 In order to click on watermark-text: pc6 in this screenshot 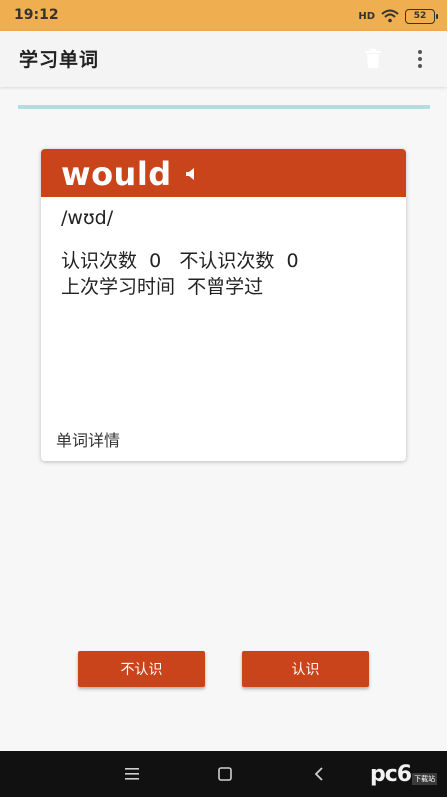, I will do `click(391, 774)`.